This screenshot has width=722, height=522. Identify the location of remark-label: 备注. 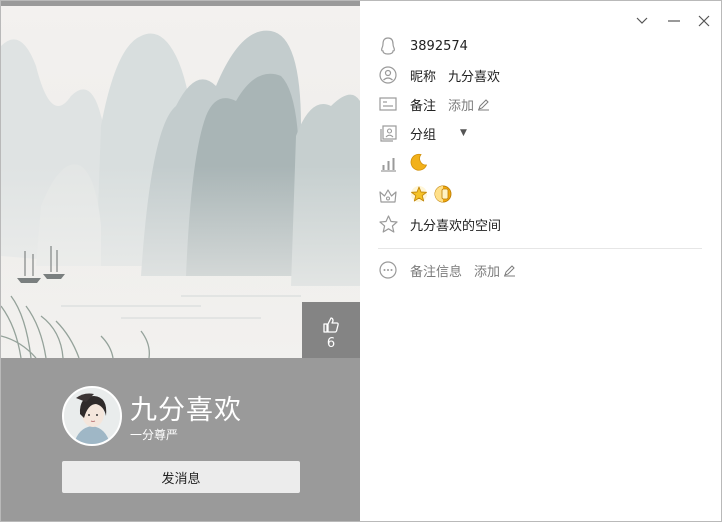
(423, 106).